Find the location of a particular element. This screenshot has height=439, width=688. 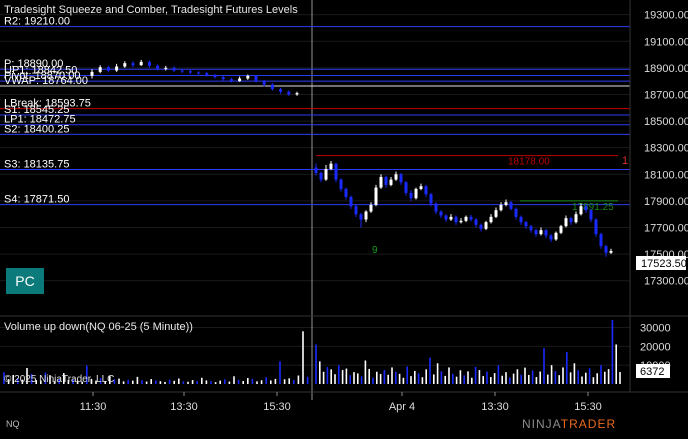

price-tick-label: 17300.00 is located at coordinates (666, 282).